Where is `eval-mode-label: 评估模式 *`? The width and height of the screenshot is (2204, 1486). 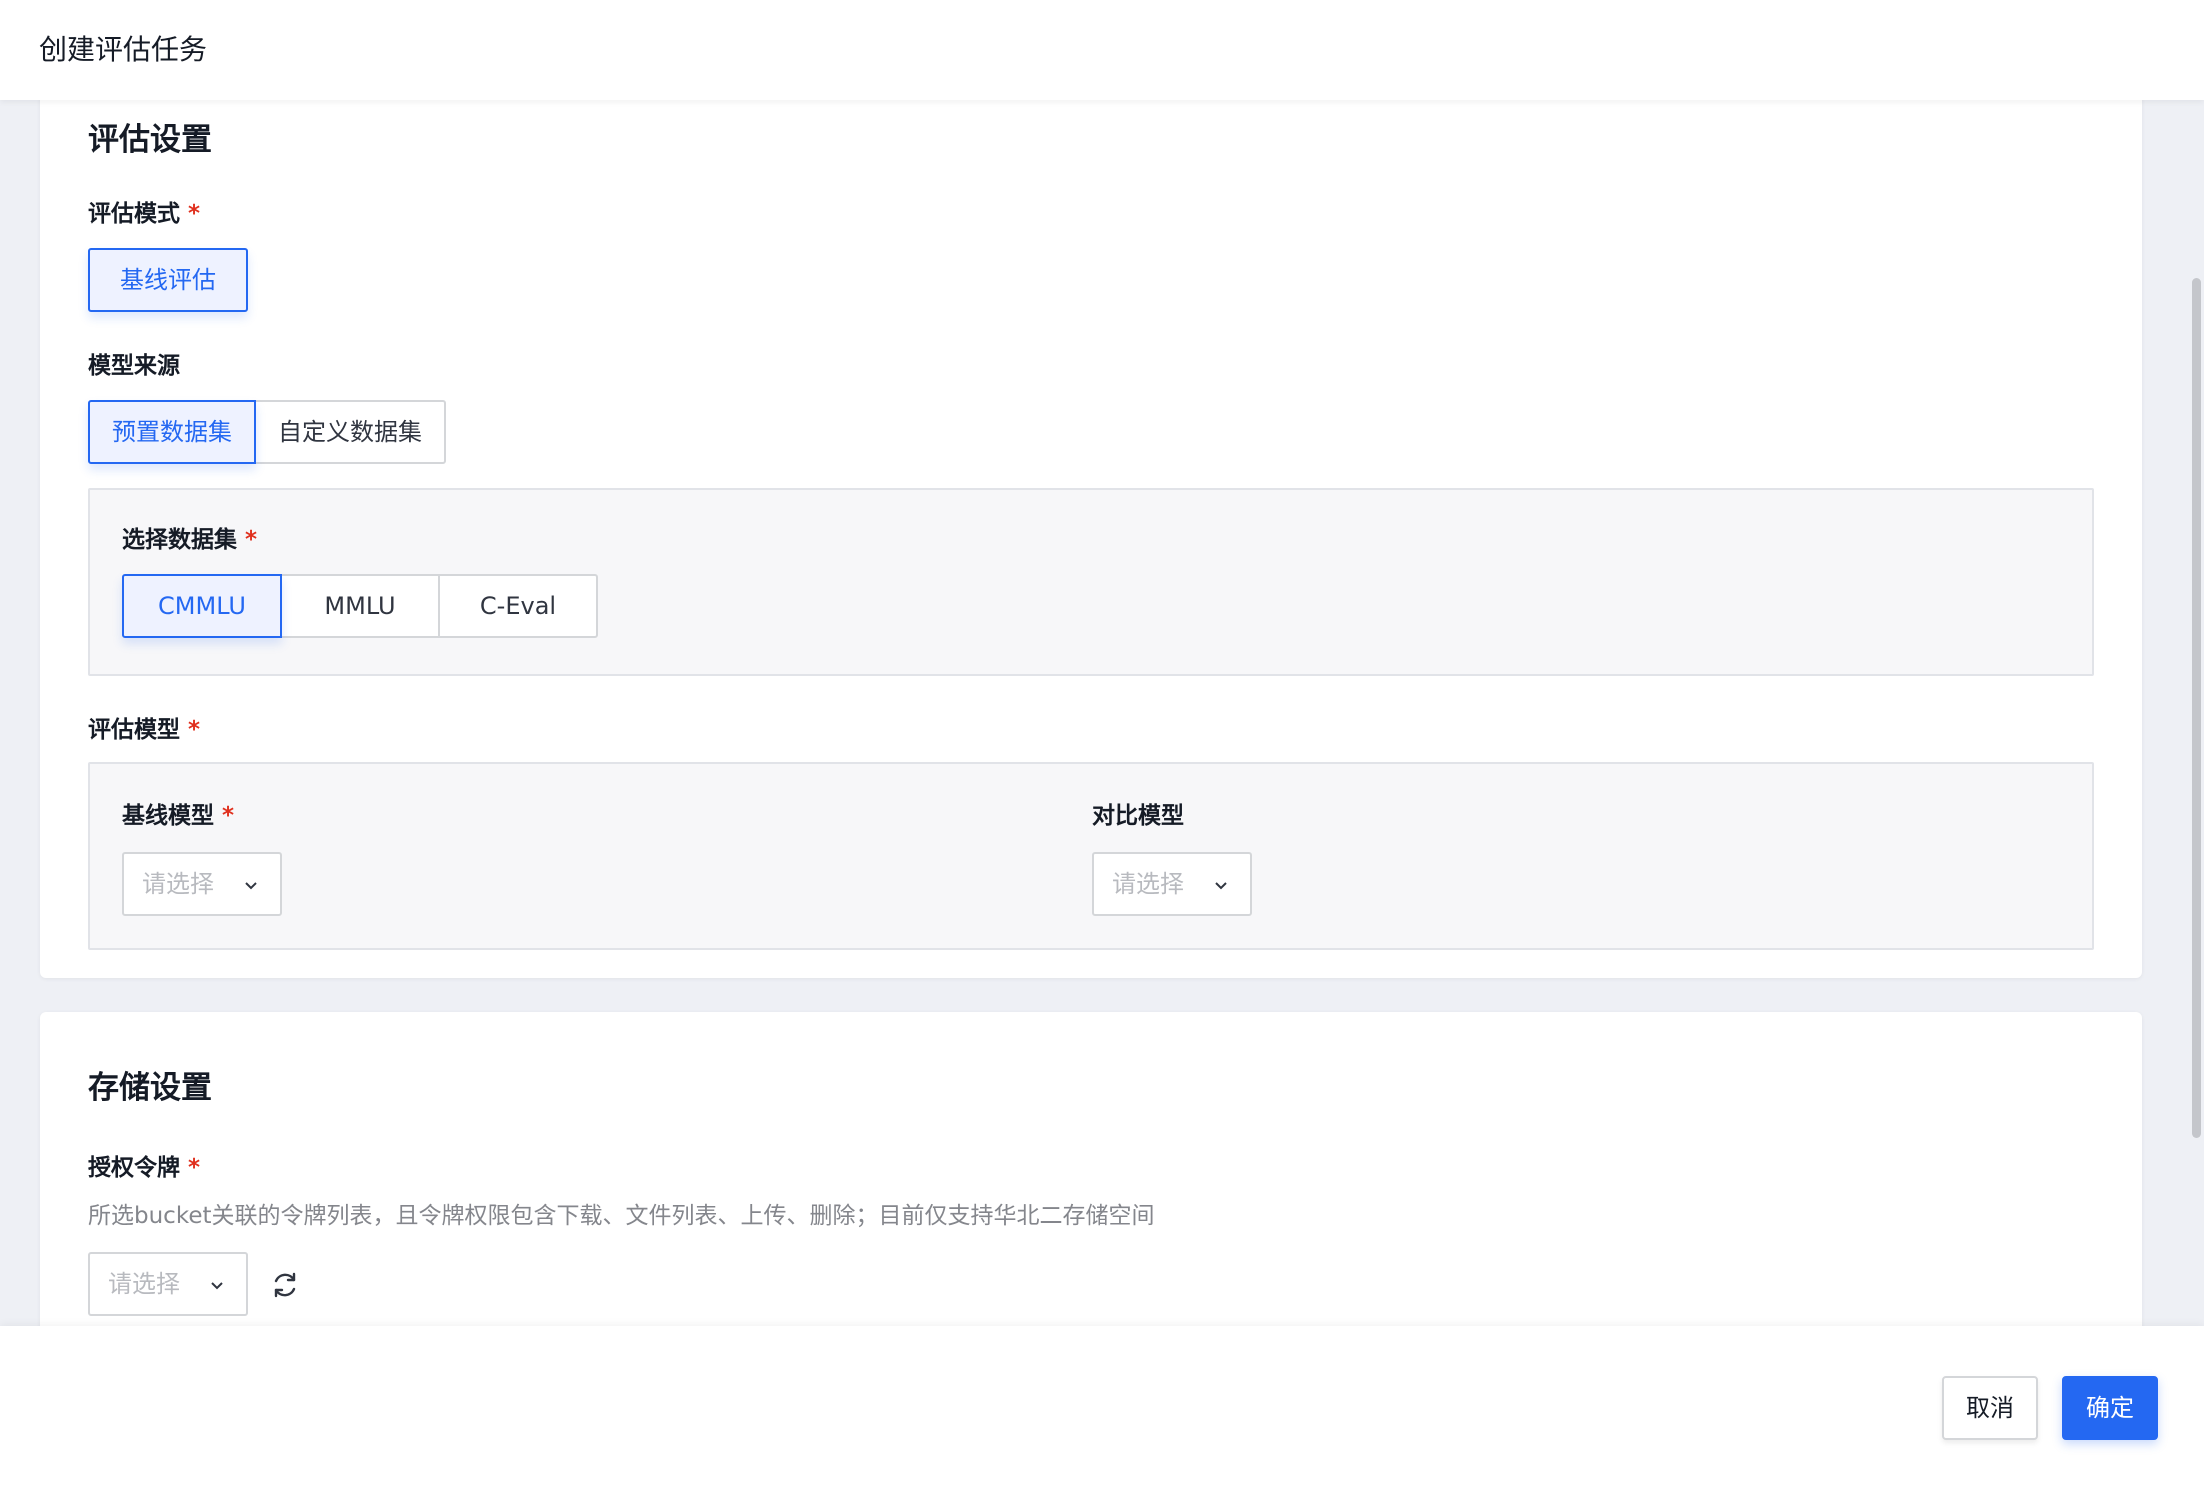
eval-mode-label: 评估模式 * is located at coordinates (144, 214).